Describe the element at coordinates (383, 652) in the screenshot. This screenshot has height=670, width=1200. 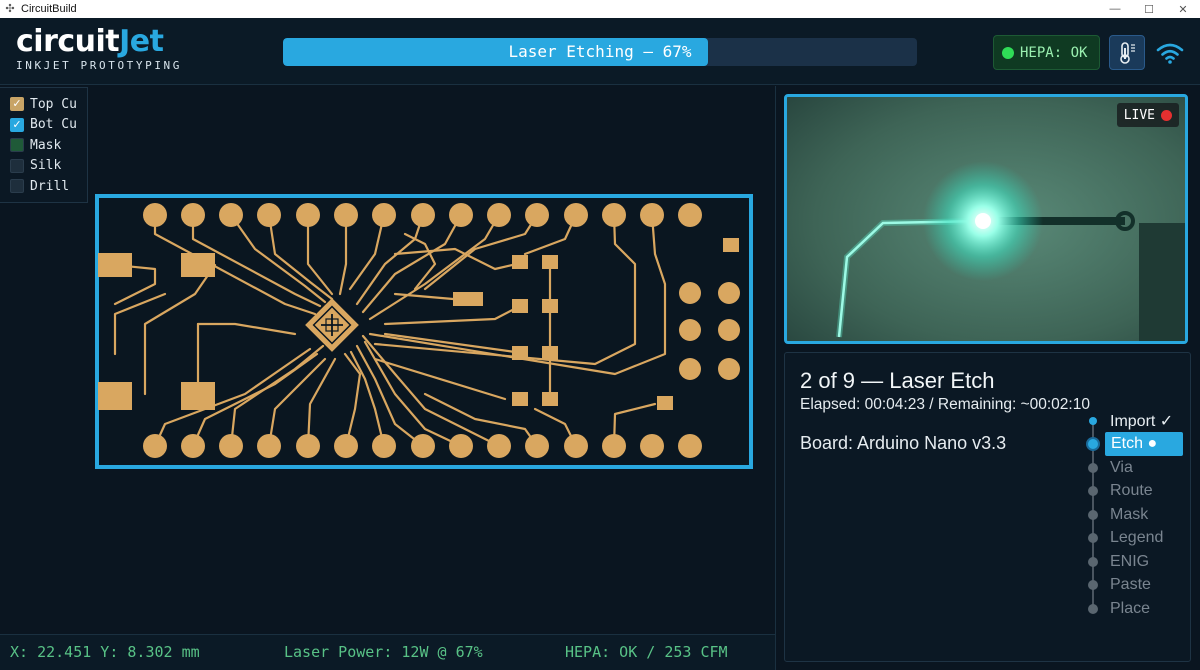
I see `laser-power-status: Laser Power: 12W @ 67%` at that location.